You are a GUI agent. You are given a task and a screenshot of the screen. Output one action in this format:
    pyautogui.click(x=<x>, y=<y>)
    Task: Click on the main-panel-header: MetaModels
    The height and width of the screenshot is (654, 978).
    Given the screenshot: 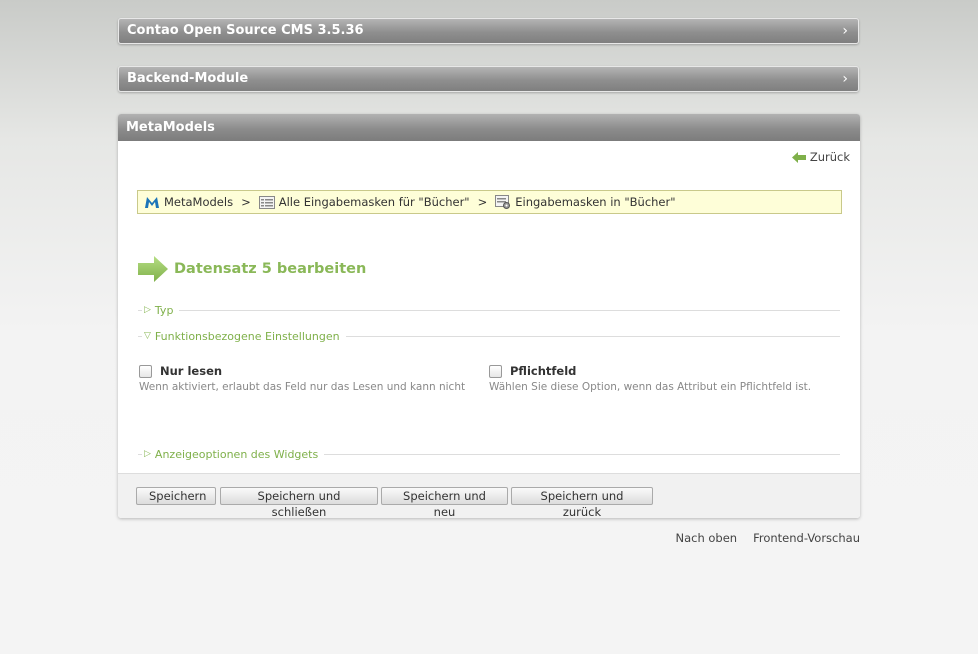 What is the action you would take?
    pyautogui.click(x=489, y=127)
    